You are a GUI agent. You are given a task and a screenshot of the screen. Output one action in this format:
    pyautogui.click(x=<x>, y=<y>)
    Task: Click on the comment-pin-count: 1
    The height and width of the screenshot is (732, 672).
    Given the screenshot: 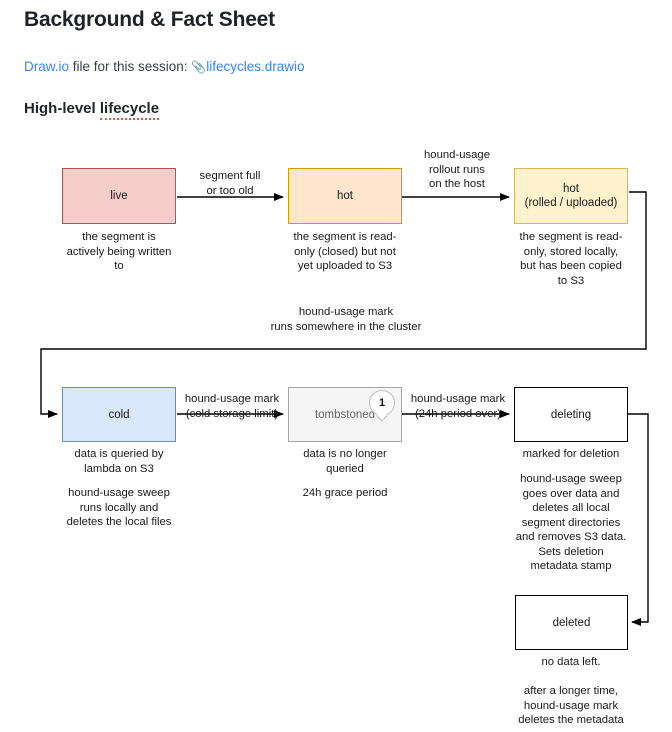 What is the action you would take?
    pyautogui.click(x=382, y=403)
    